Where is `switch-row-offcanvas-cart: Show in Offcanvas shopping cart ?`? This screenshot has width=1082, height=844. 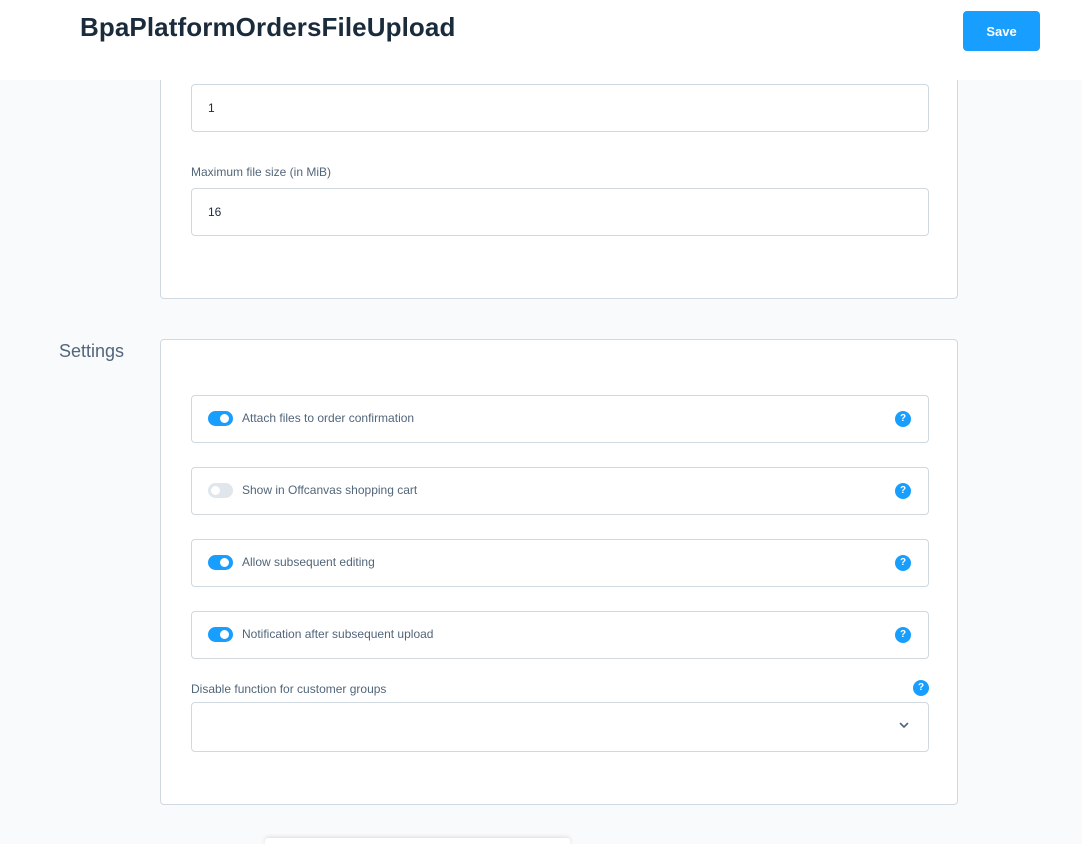 switch-row-offcanvas-cart: Show in Offcanvas shopping cart ? is located at coordinates (560, 491).